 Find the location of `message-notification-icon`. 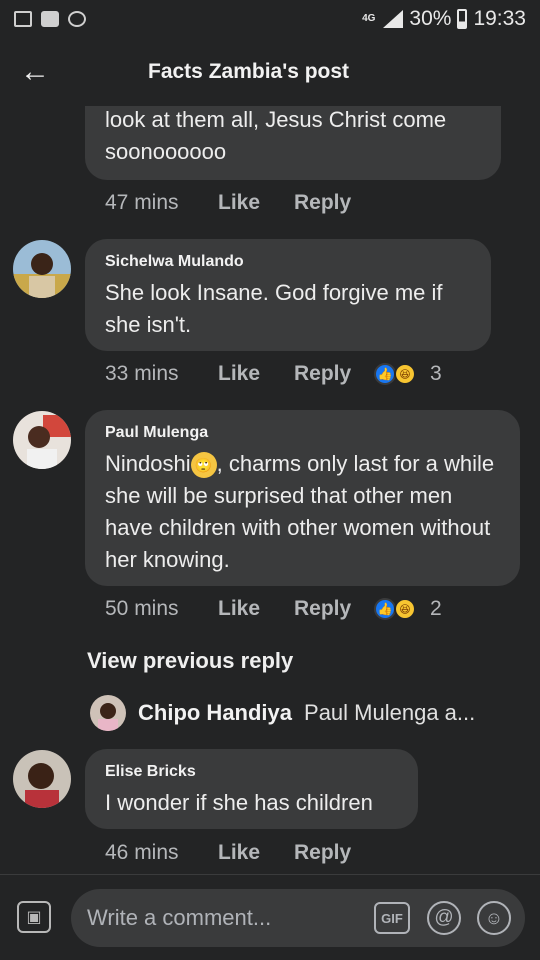

message-notification-icon is located at coordinates (50, 19).